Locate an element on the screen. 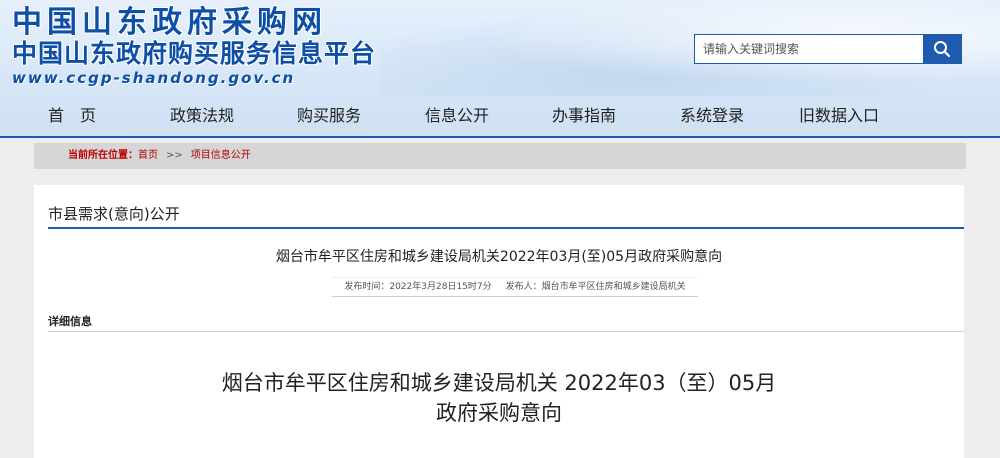 The height and width of the screenshot is (458, 1000). nav-item-home: 首 页 is located at coordinates (72, 116).